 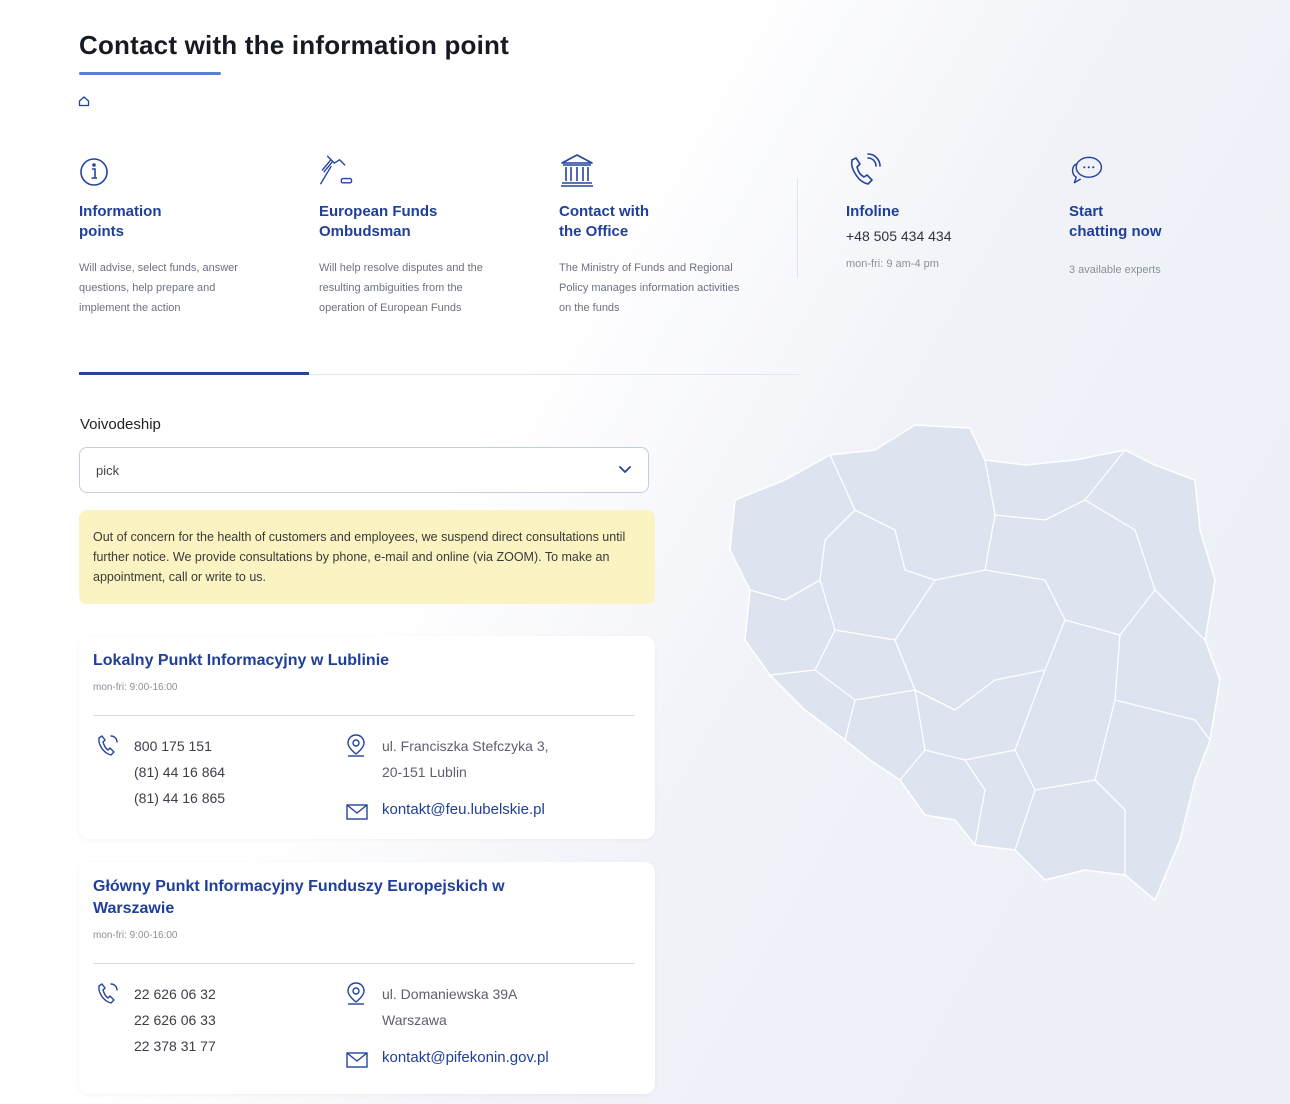 I want to click on category-title: Infoline, so click(x=873, y=211).